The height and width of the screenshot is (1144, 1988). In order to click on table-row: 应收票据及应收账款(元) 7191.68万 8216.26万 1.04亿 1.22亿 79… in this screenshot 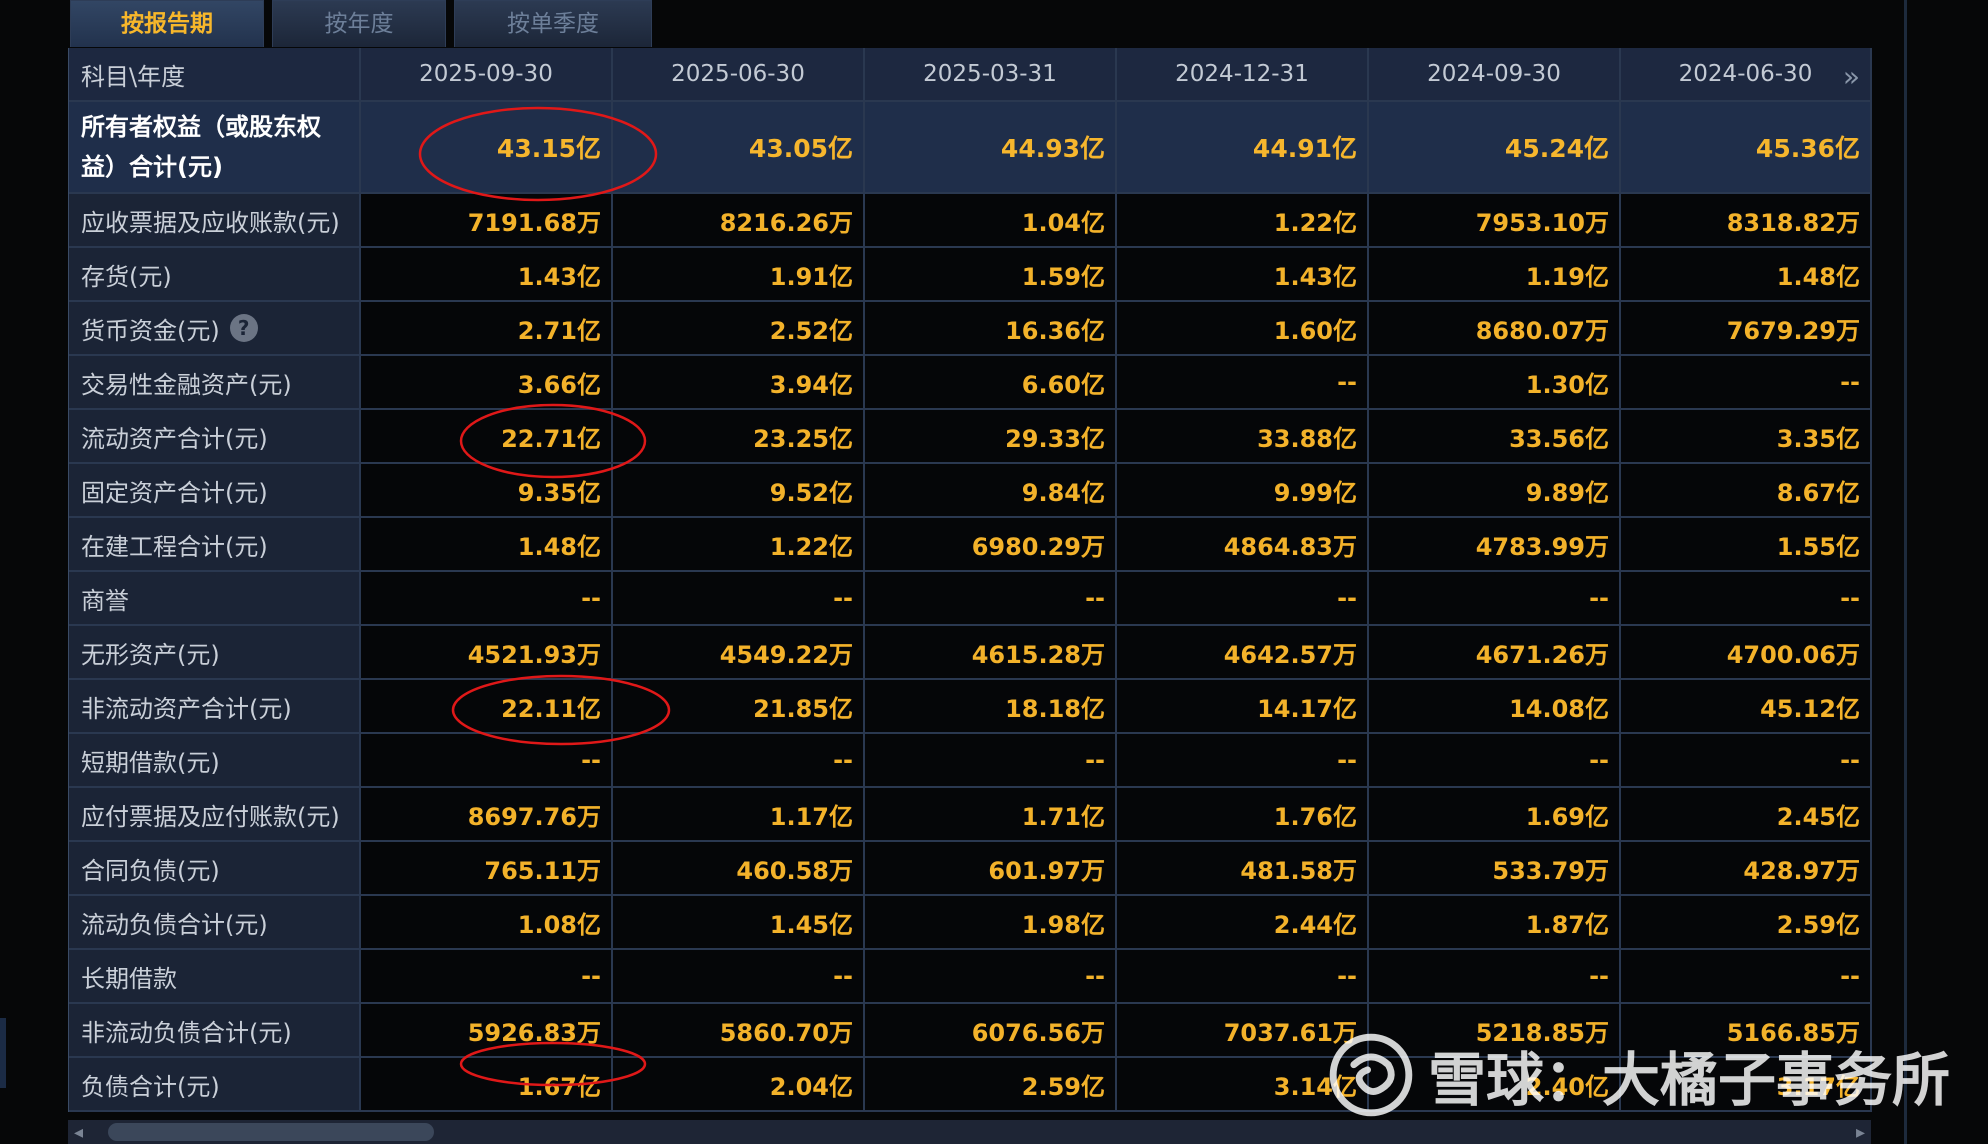, I will do `click(970, 221)`.